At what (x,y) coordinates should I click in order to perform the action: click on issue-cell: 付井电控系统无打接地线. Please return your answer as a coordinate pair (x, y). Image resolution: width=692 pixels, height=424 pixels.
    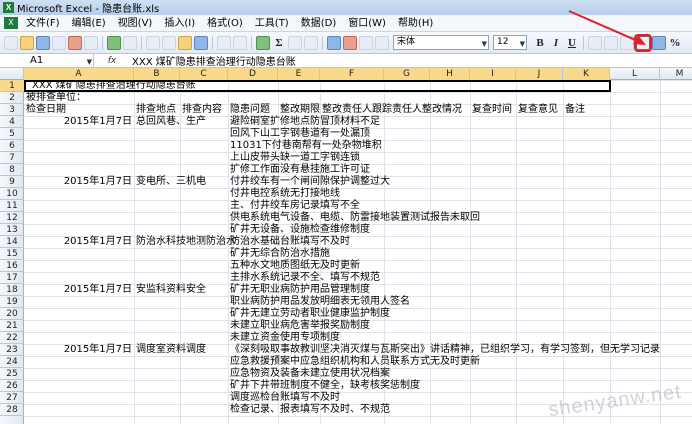
    Looking at the image, I should click on (285, 194).